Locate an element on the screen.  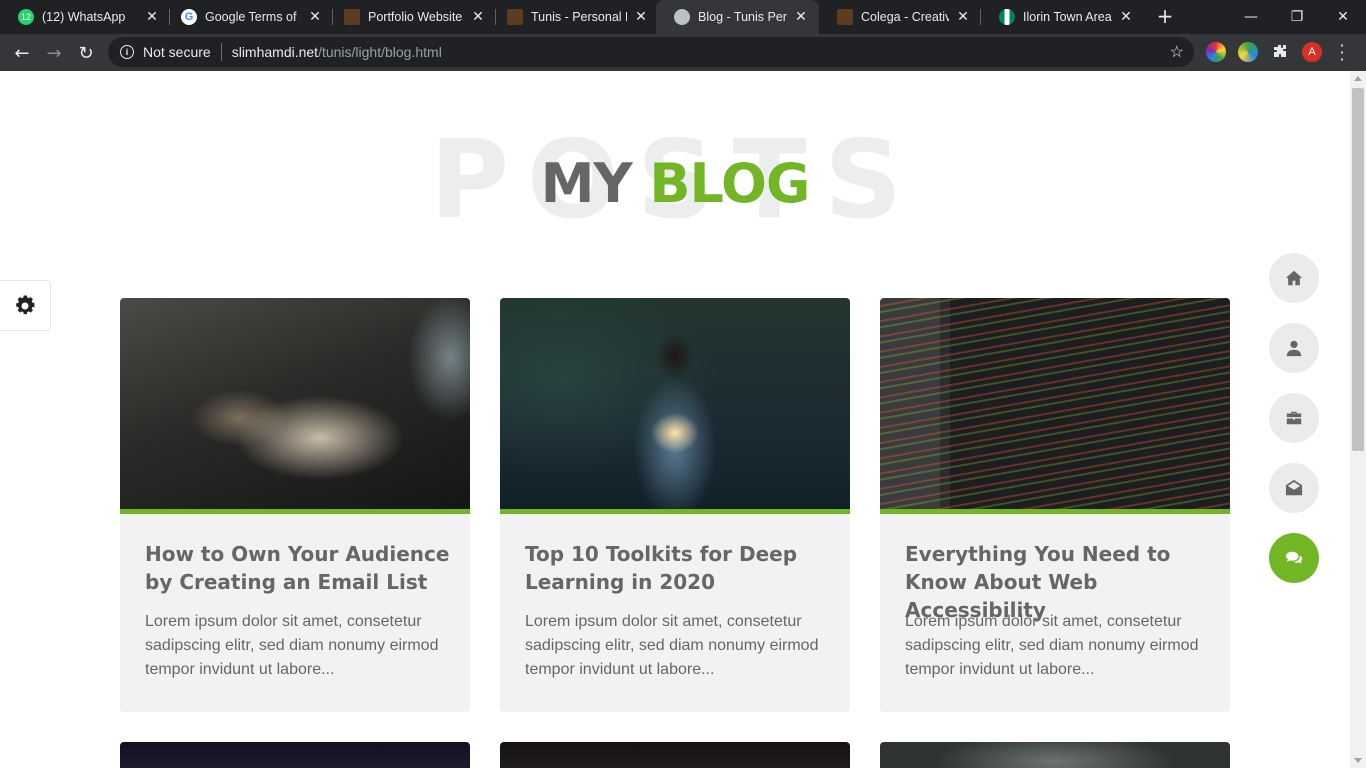
extension-icon is located at coordinates (1248, 52).